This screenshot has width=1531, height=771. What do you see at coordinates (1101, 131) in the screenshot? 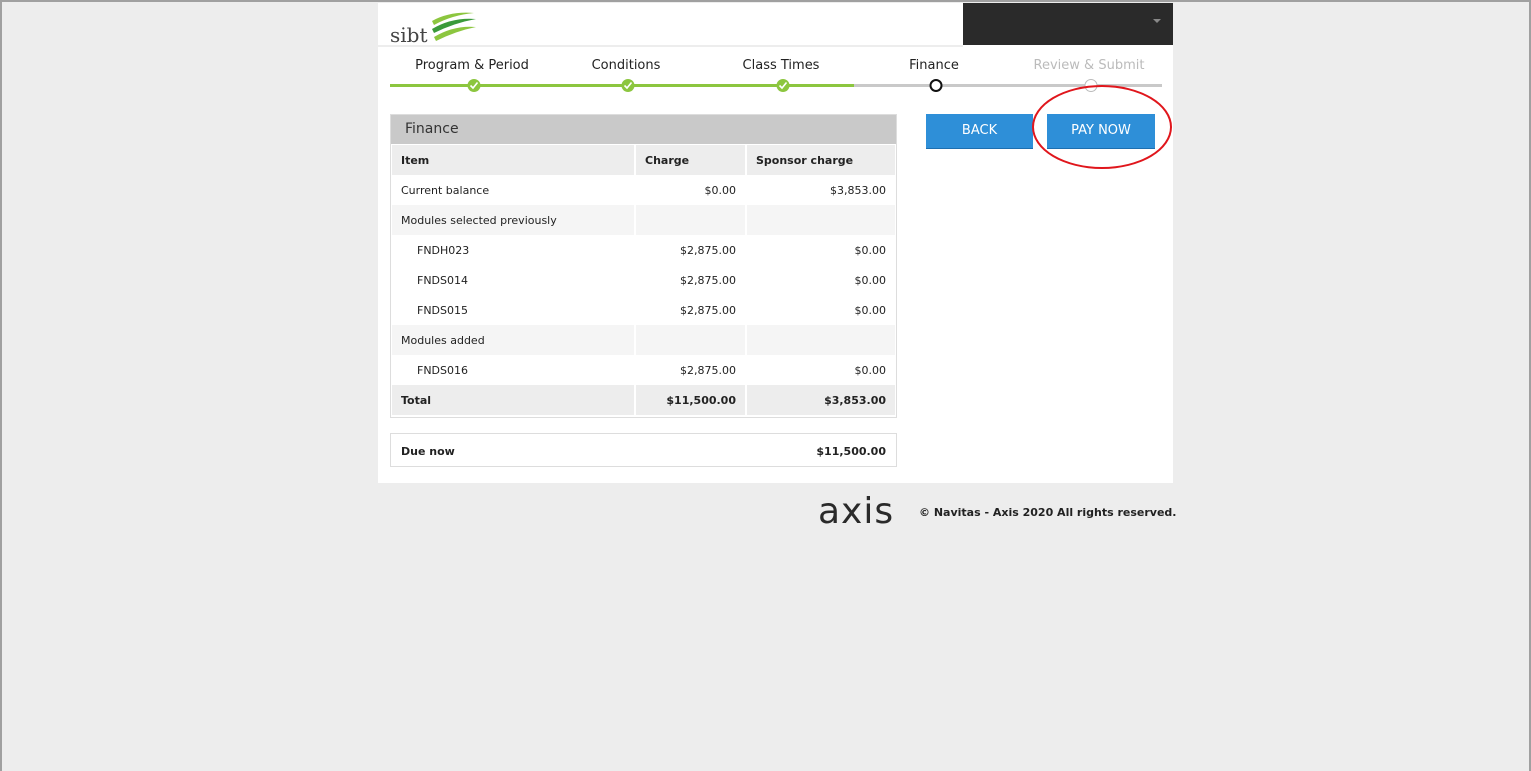
I see `pay-now-button: PAY NOW` at bounding box center [1101, 131].